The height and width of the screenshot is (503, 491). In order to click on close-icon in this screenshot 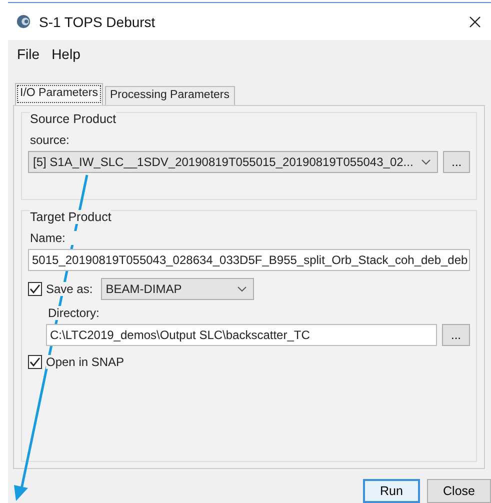, I will do `click(475, 22)`.